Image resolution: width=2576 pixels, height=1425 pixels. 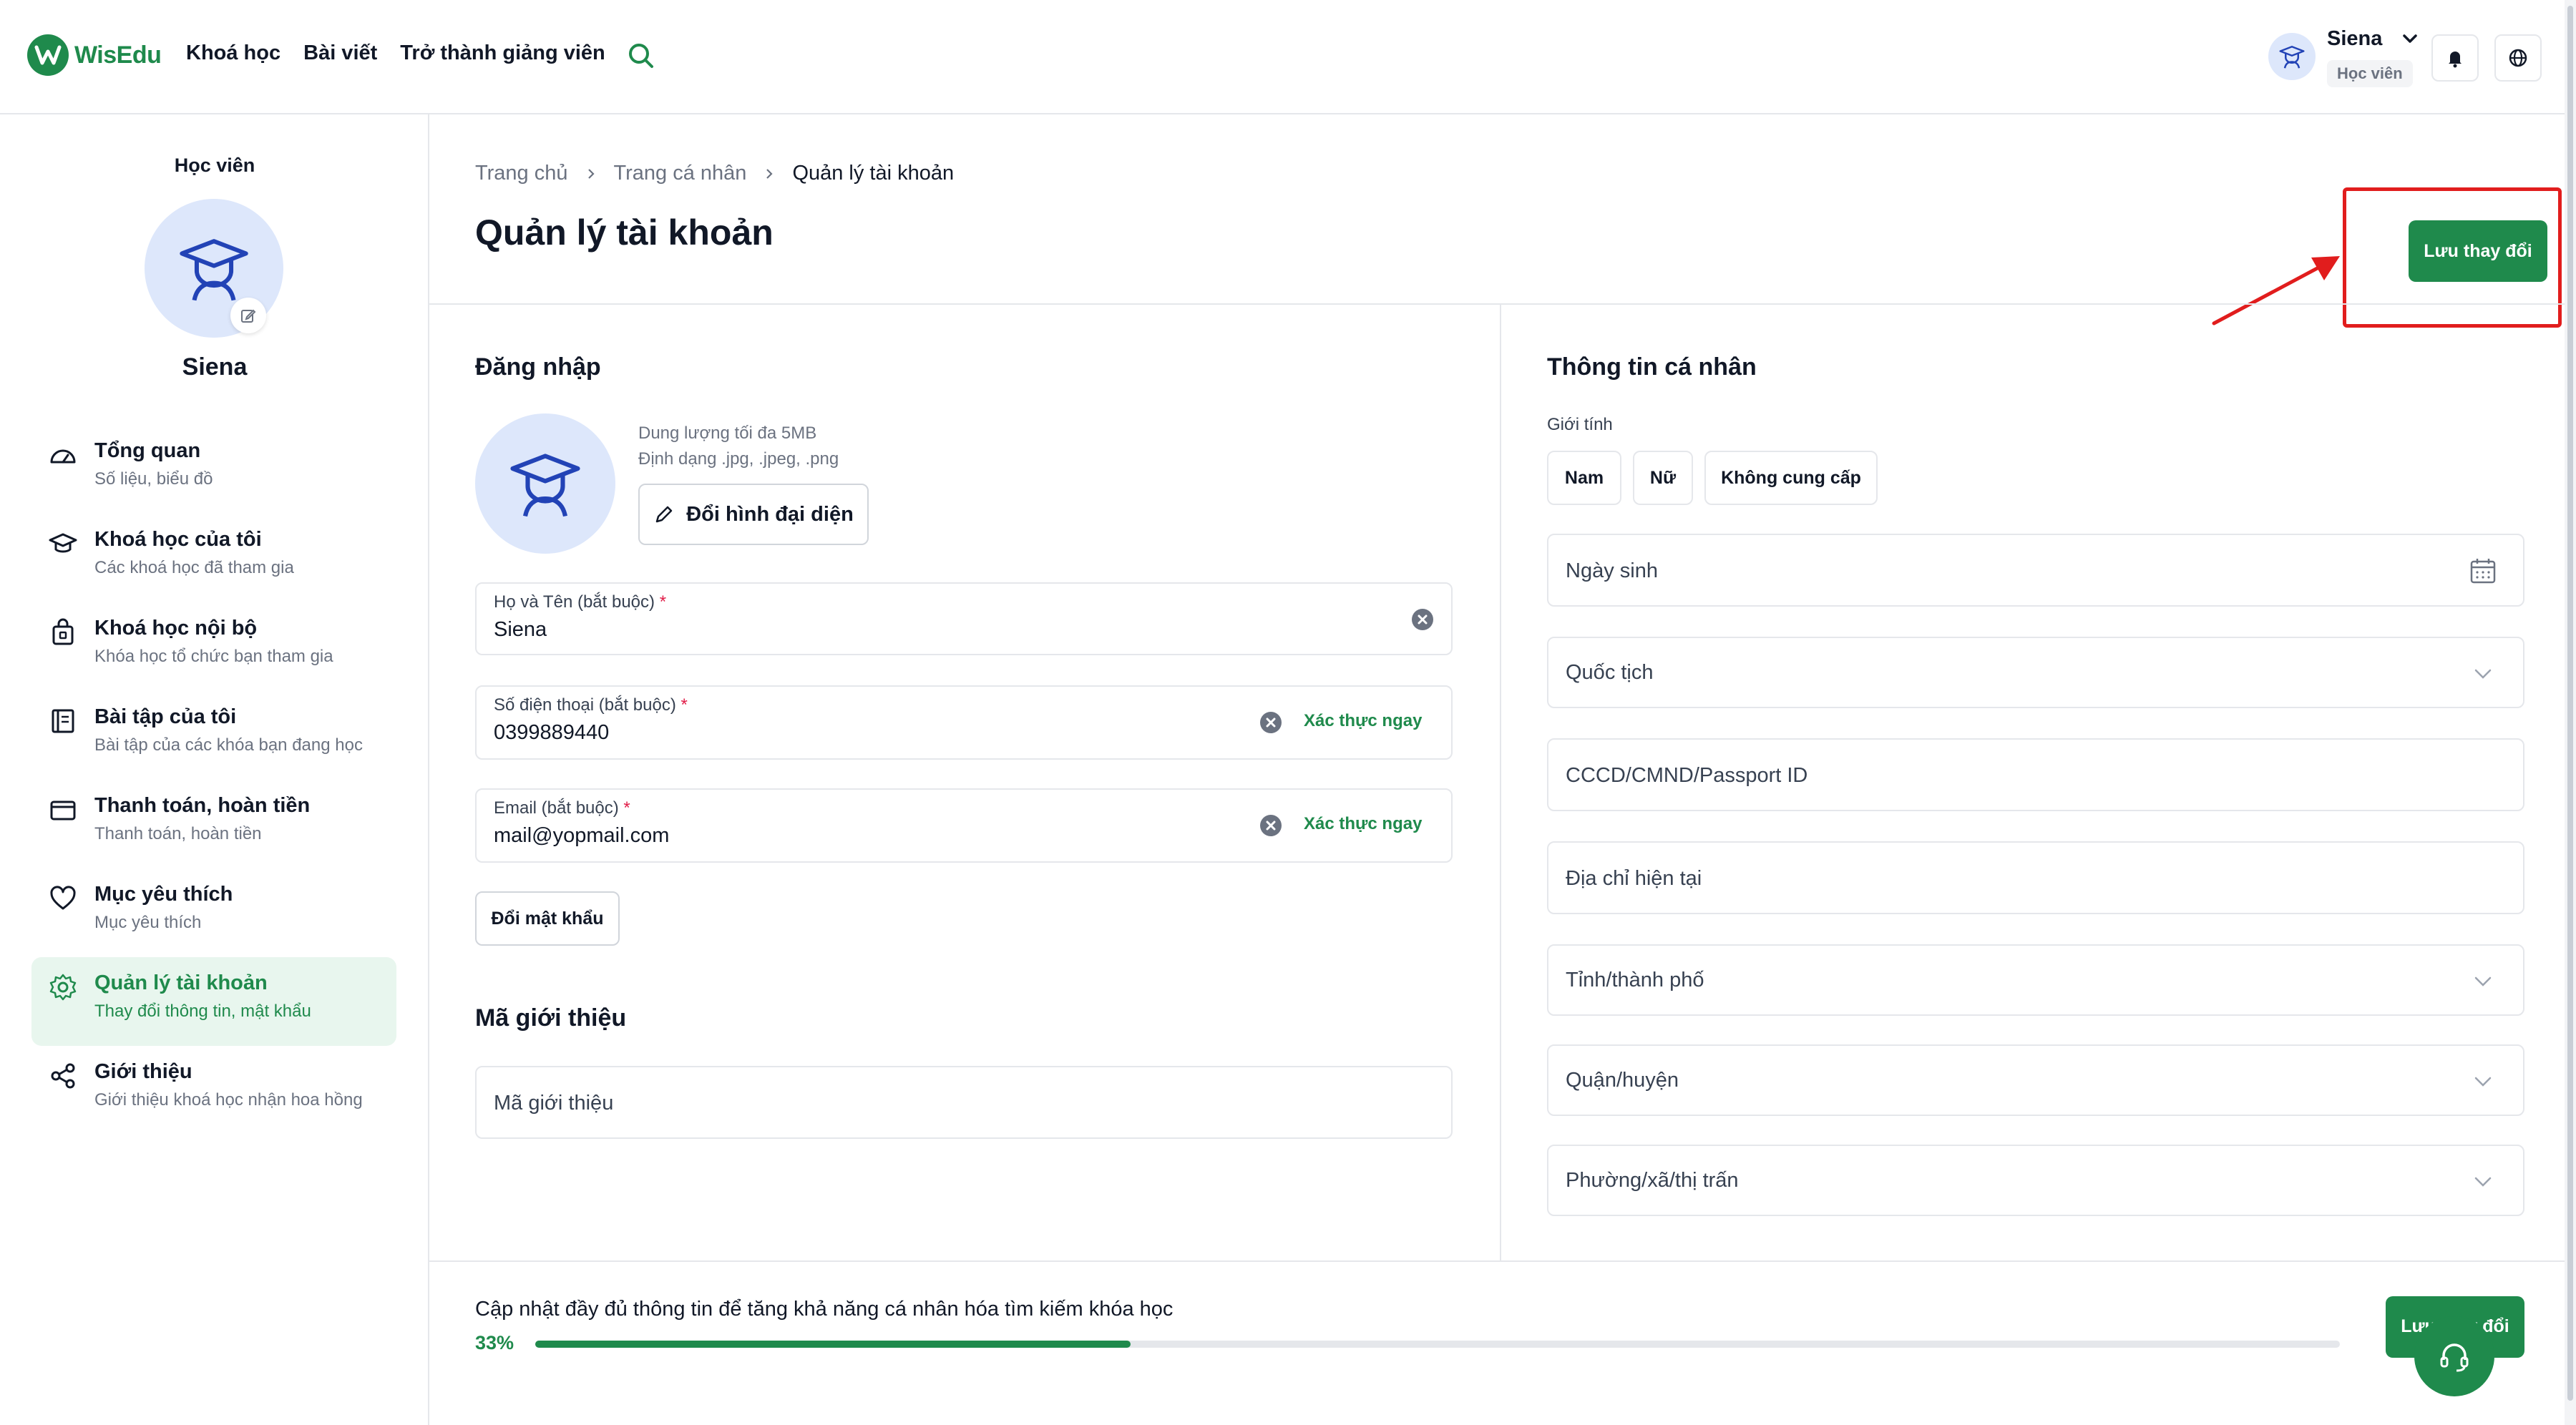 What do you see at coordinates (2570, 703) in the screenshot?
I see `scrollbar-thumb` at bounding box center [2570, 703].